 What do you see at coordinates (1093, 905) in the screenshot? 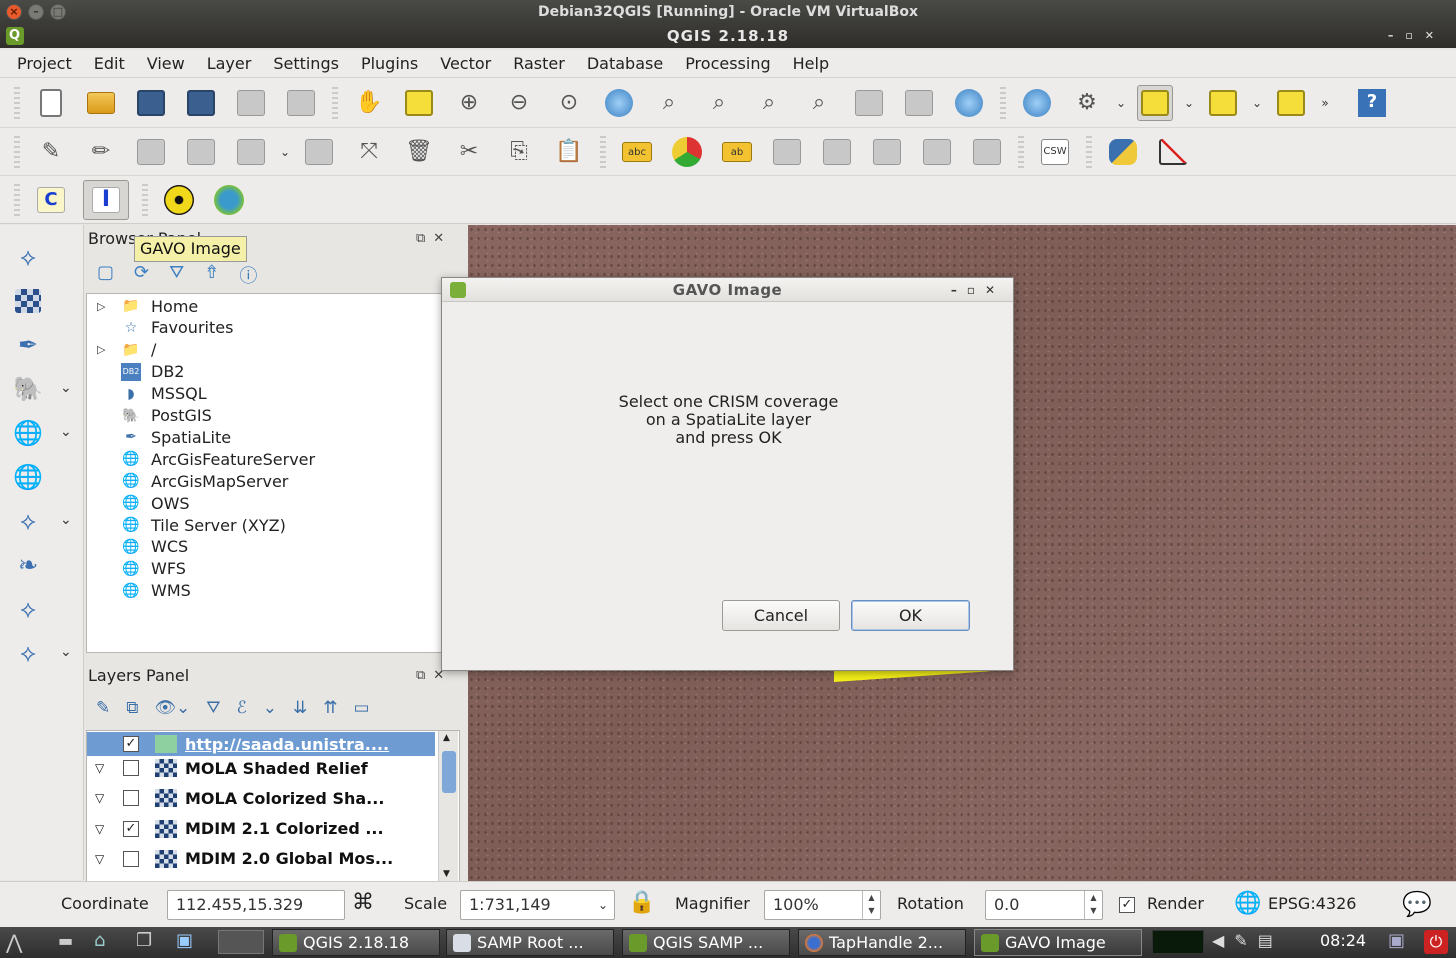
I see `rotation-spinner: ▲ ▼` at bounding box center [1093, 905].